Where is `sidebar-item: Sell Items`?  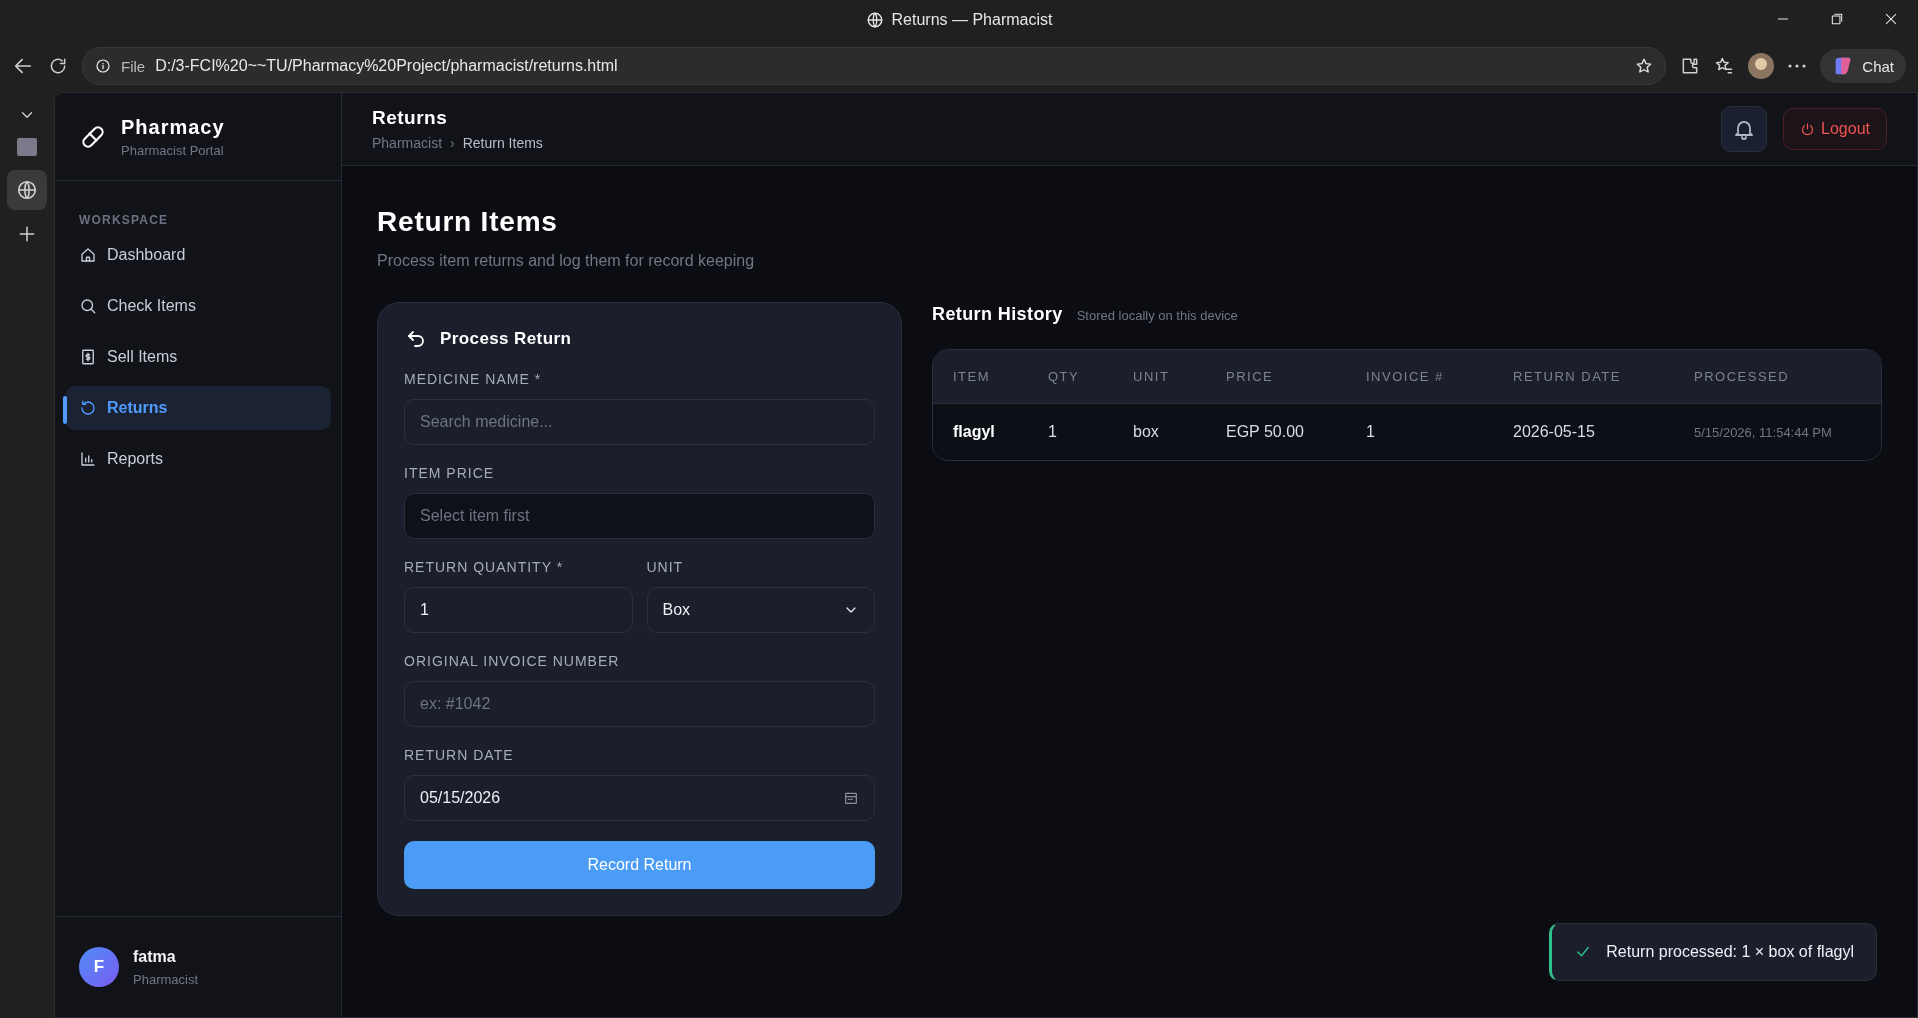 sidebar-item: Sell Items is located at coordinates (198, 357).